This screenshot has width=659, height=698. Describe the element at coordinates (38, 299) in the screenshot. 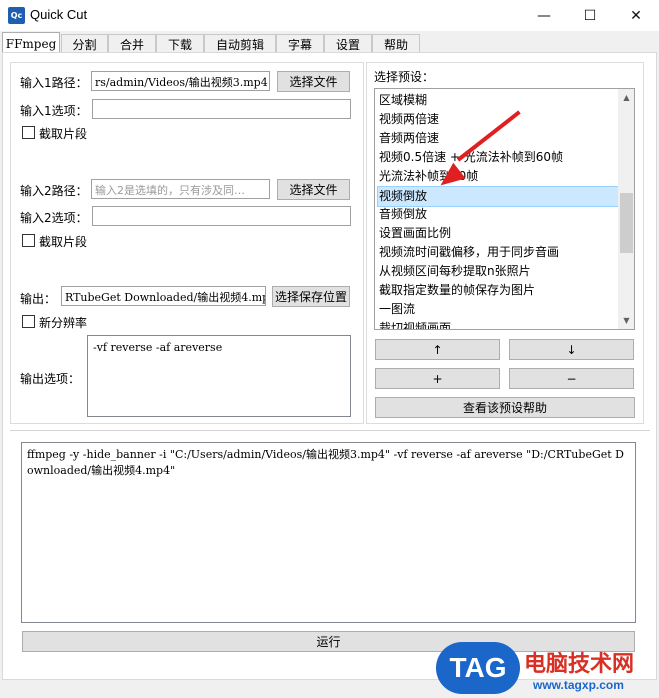

I see `output-label: 输出：` at that location.